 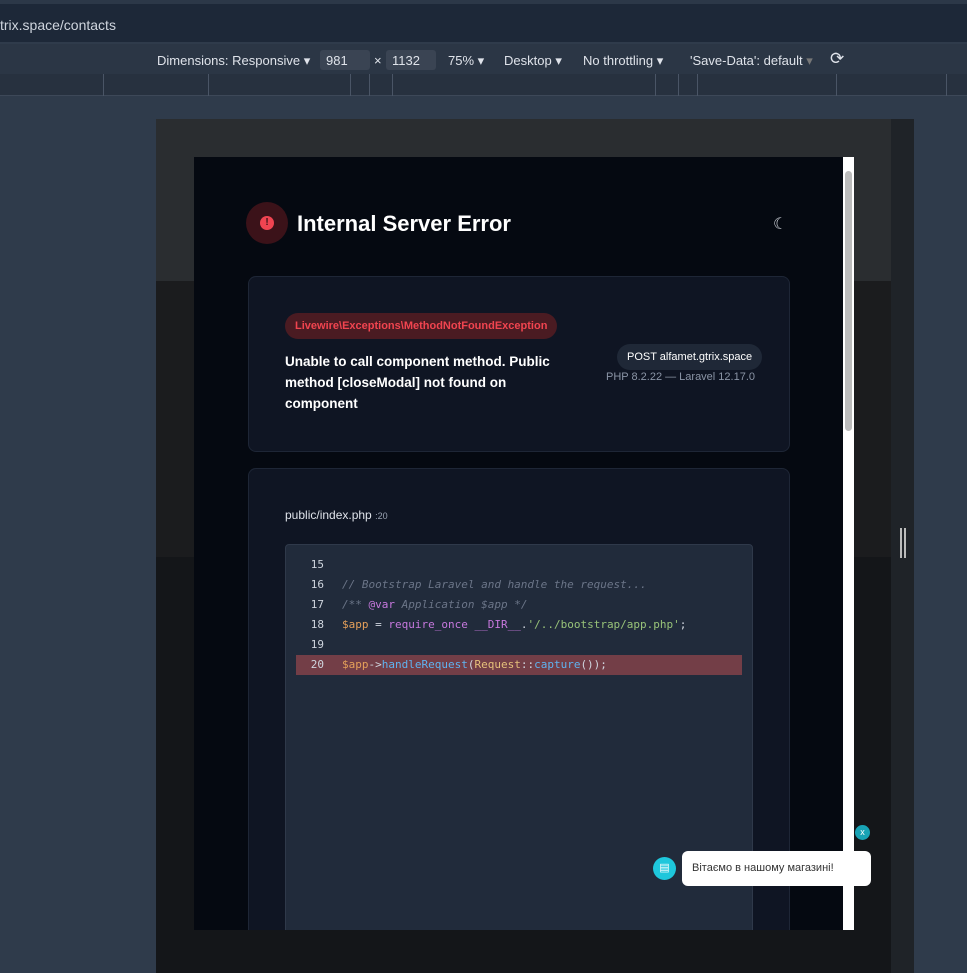 I want to click on height-input: 1132, so click(x=411, y=60).